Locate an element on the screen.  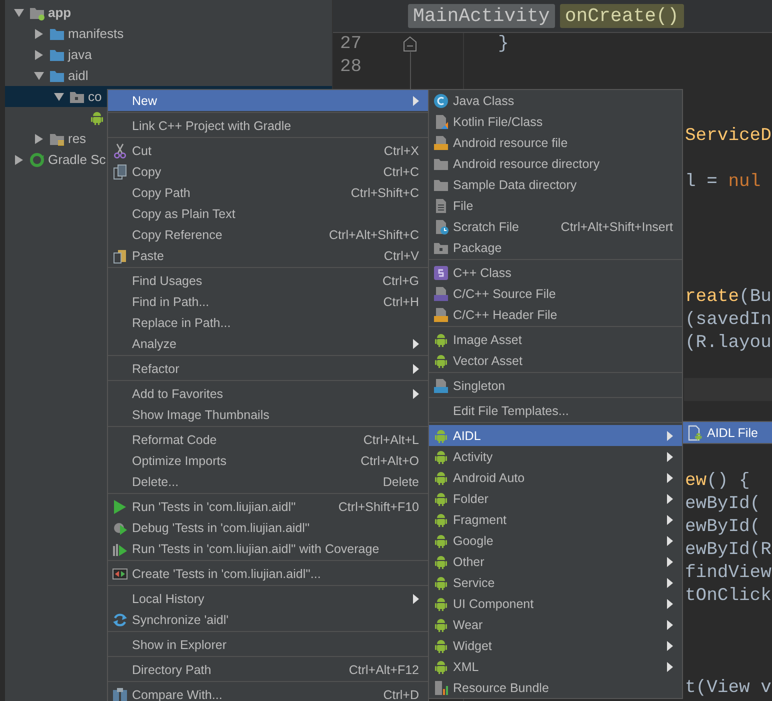
keyboard-shortcut: Ctrl+Shift+F10 is located at coordinates (378, 507).